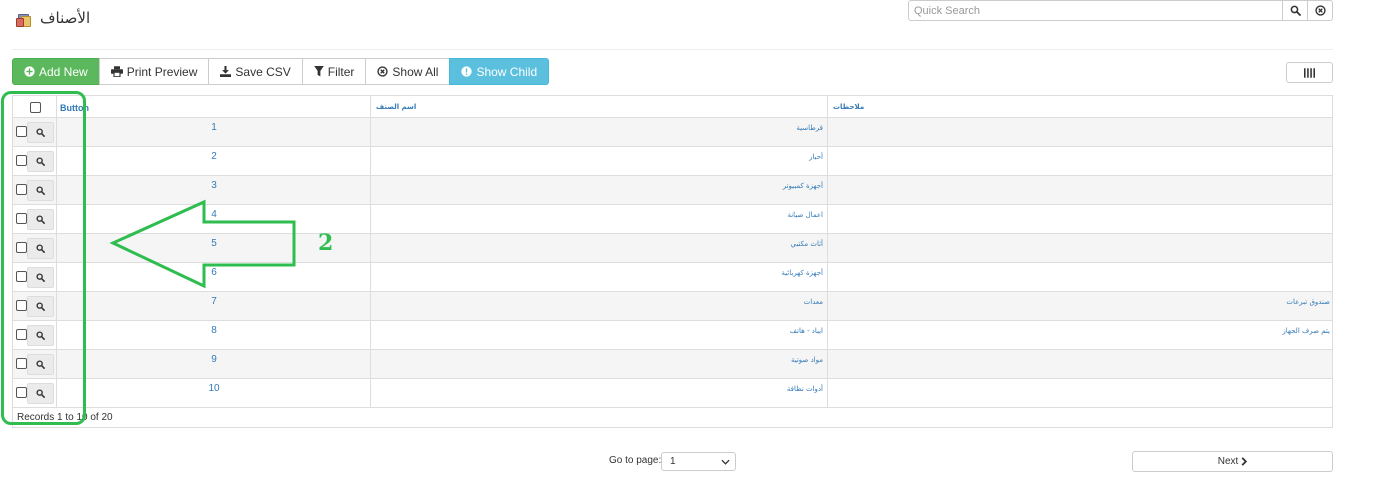 Image resolution: width=1400 pixels, height=503 pixels. Describe the element at coordinates (35, 107) in the screenshot. I see `select-all-checkbox` at that location.